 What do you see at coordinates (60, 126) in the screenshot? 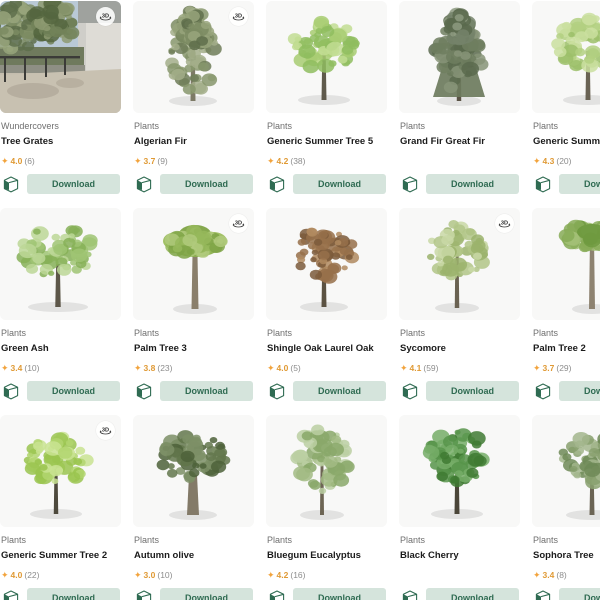
I see `asset-category: Wundercovers` at bounding box center [60, 126].